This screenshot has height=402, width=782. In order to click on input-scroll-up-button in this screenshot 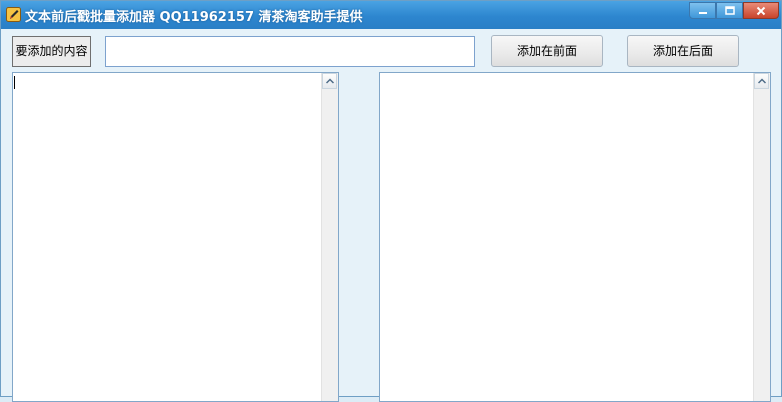, I will do `click(329, 81)`.